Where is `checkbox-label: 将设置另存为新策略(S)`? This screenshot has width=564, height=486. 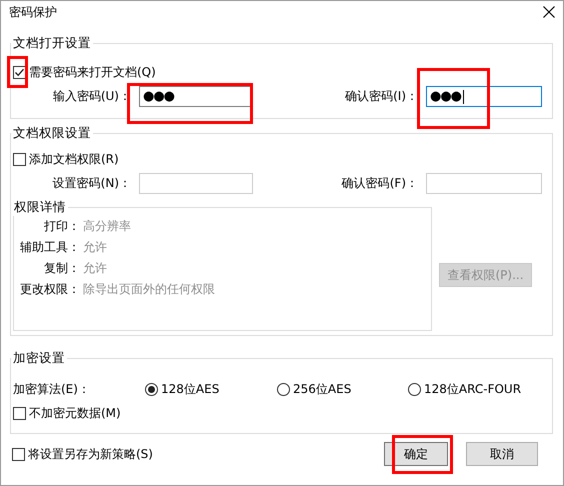
checkbox-label: 将设置另存为新策略(S) is located at coordinates (90, 454).